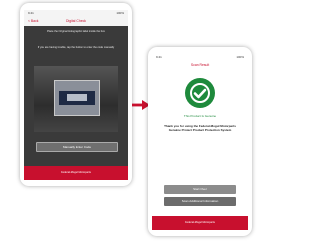  What do you see at coordinates (77, 147) in the screenshot?
I see `manual-enter-code-button: Manually Enter Code` at bounding box center [77, 147].